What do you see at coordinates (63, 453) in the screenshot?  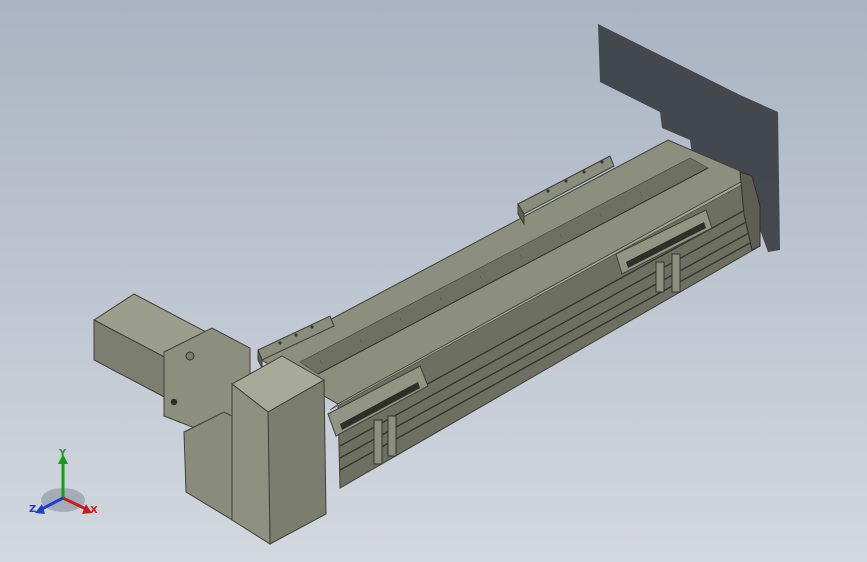 I see `y-axis-label: Y` at bounding box center [63, 453].